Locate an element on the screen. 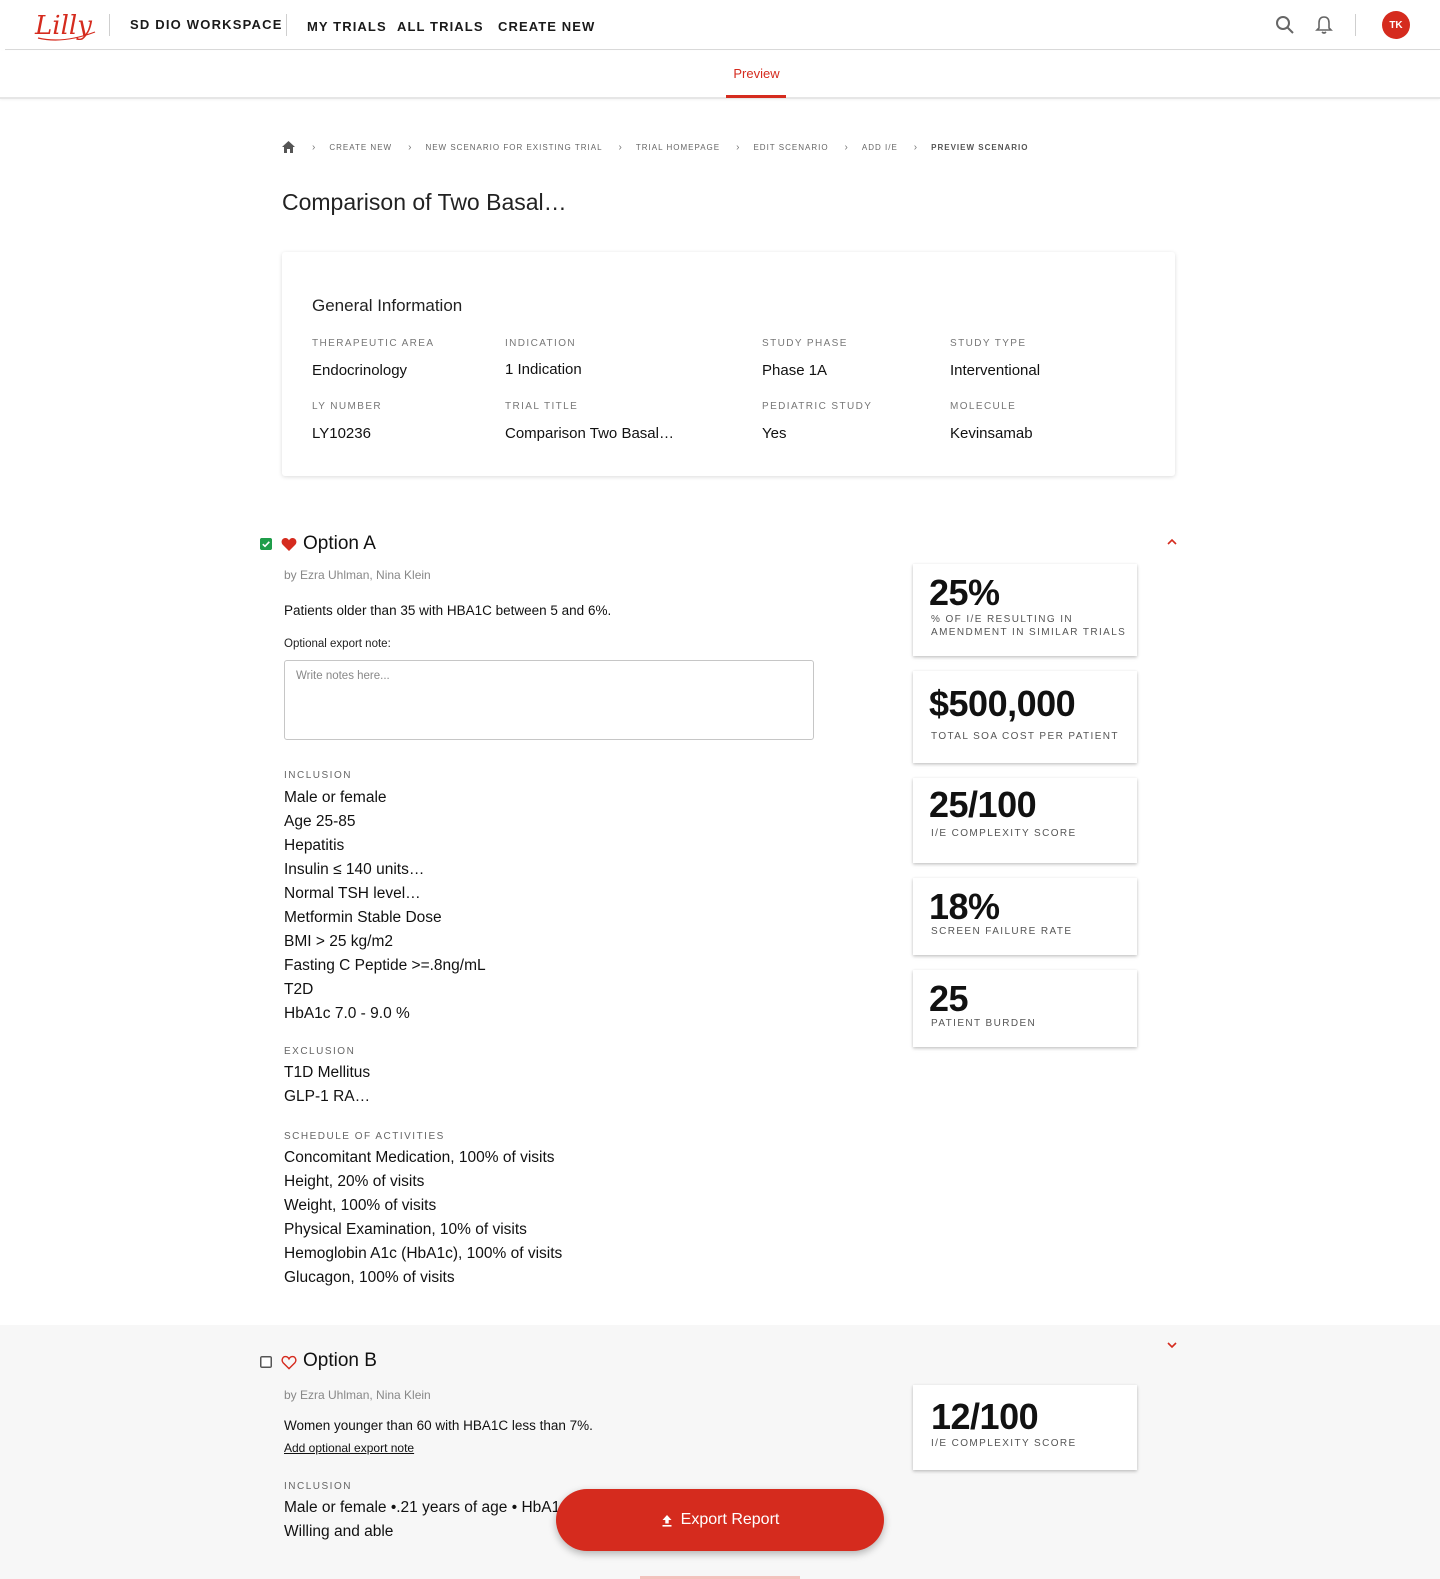 This screenshot has width=1440, height=1579. study-phase-label: STUDY PHASE is located at coordinates (805, 343).